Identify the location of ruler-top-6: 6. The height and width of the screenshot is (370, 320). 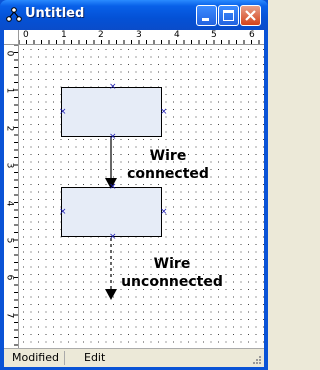
(252, 35).